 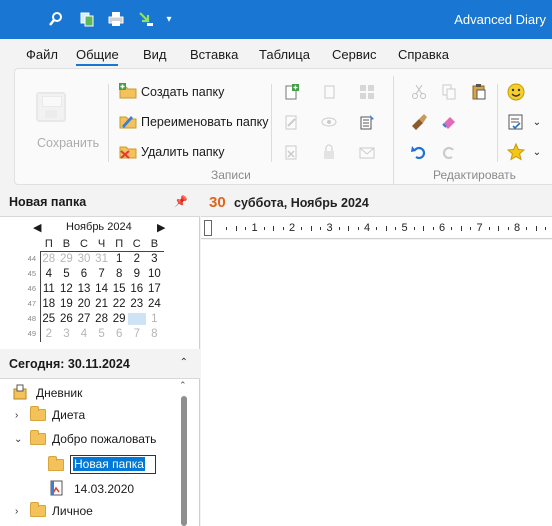 I want to click on record-copy-icon, so click(x=329, y=92).